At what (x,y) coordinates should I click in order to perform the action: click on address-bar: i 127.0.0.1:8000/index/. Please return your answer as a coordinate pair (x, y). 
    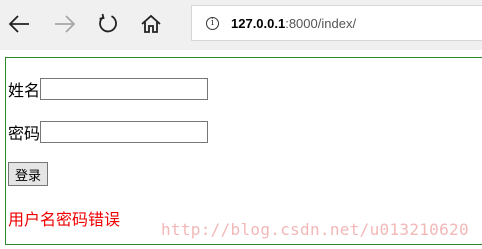
    Looking at the image, I should click on (336, 23).